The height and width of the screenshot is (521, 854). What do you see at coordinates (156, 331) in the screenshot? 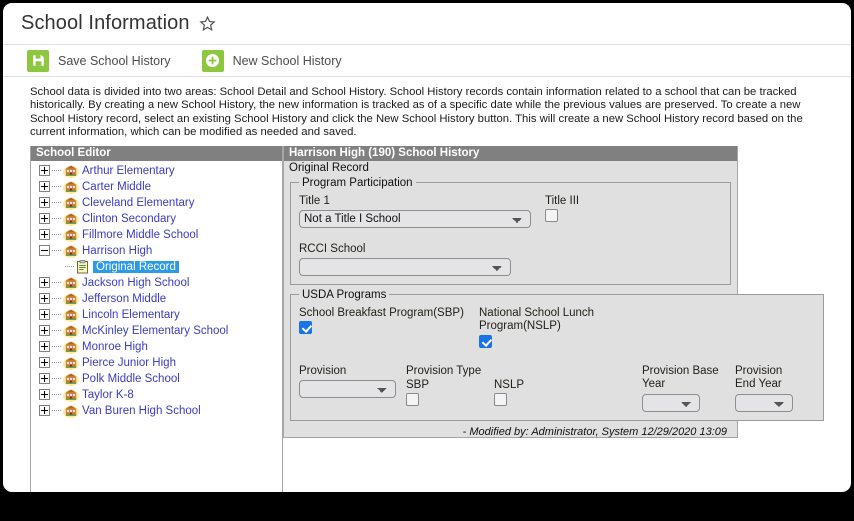
I see `tree-item-mckinley-elementary-school: McKinley Elementary School` at bounding box center [156, 331].